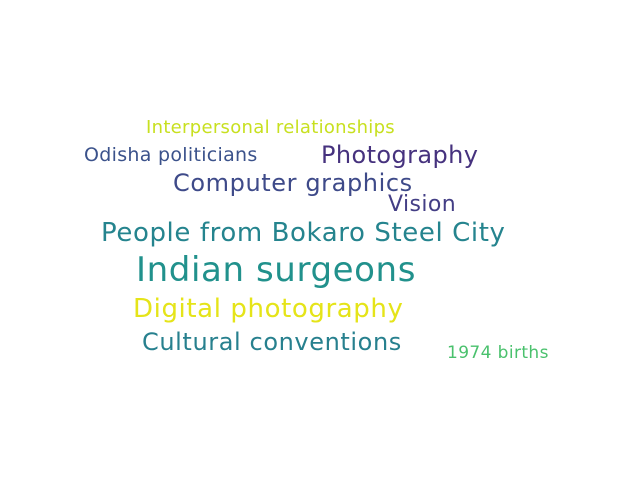  What do you see at coordinates (171, 155) in the screenshot?
I see `word-odisha-politicians: Odisha politicians` at bounding box center [171, 155].